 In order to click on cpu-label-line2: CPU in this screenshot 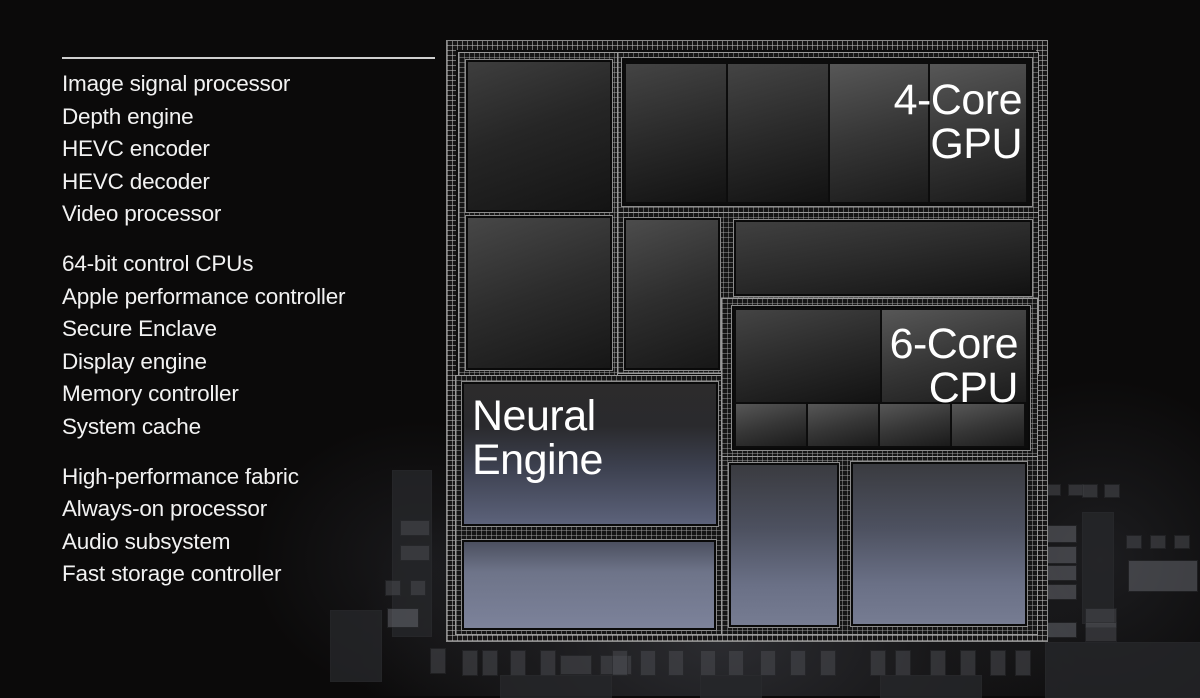, I will do `click(973, 388)`.